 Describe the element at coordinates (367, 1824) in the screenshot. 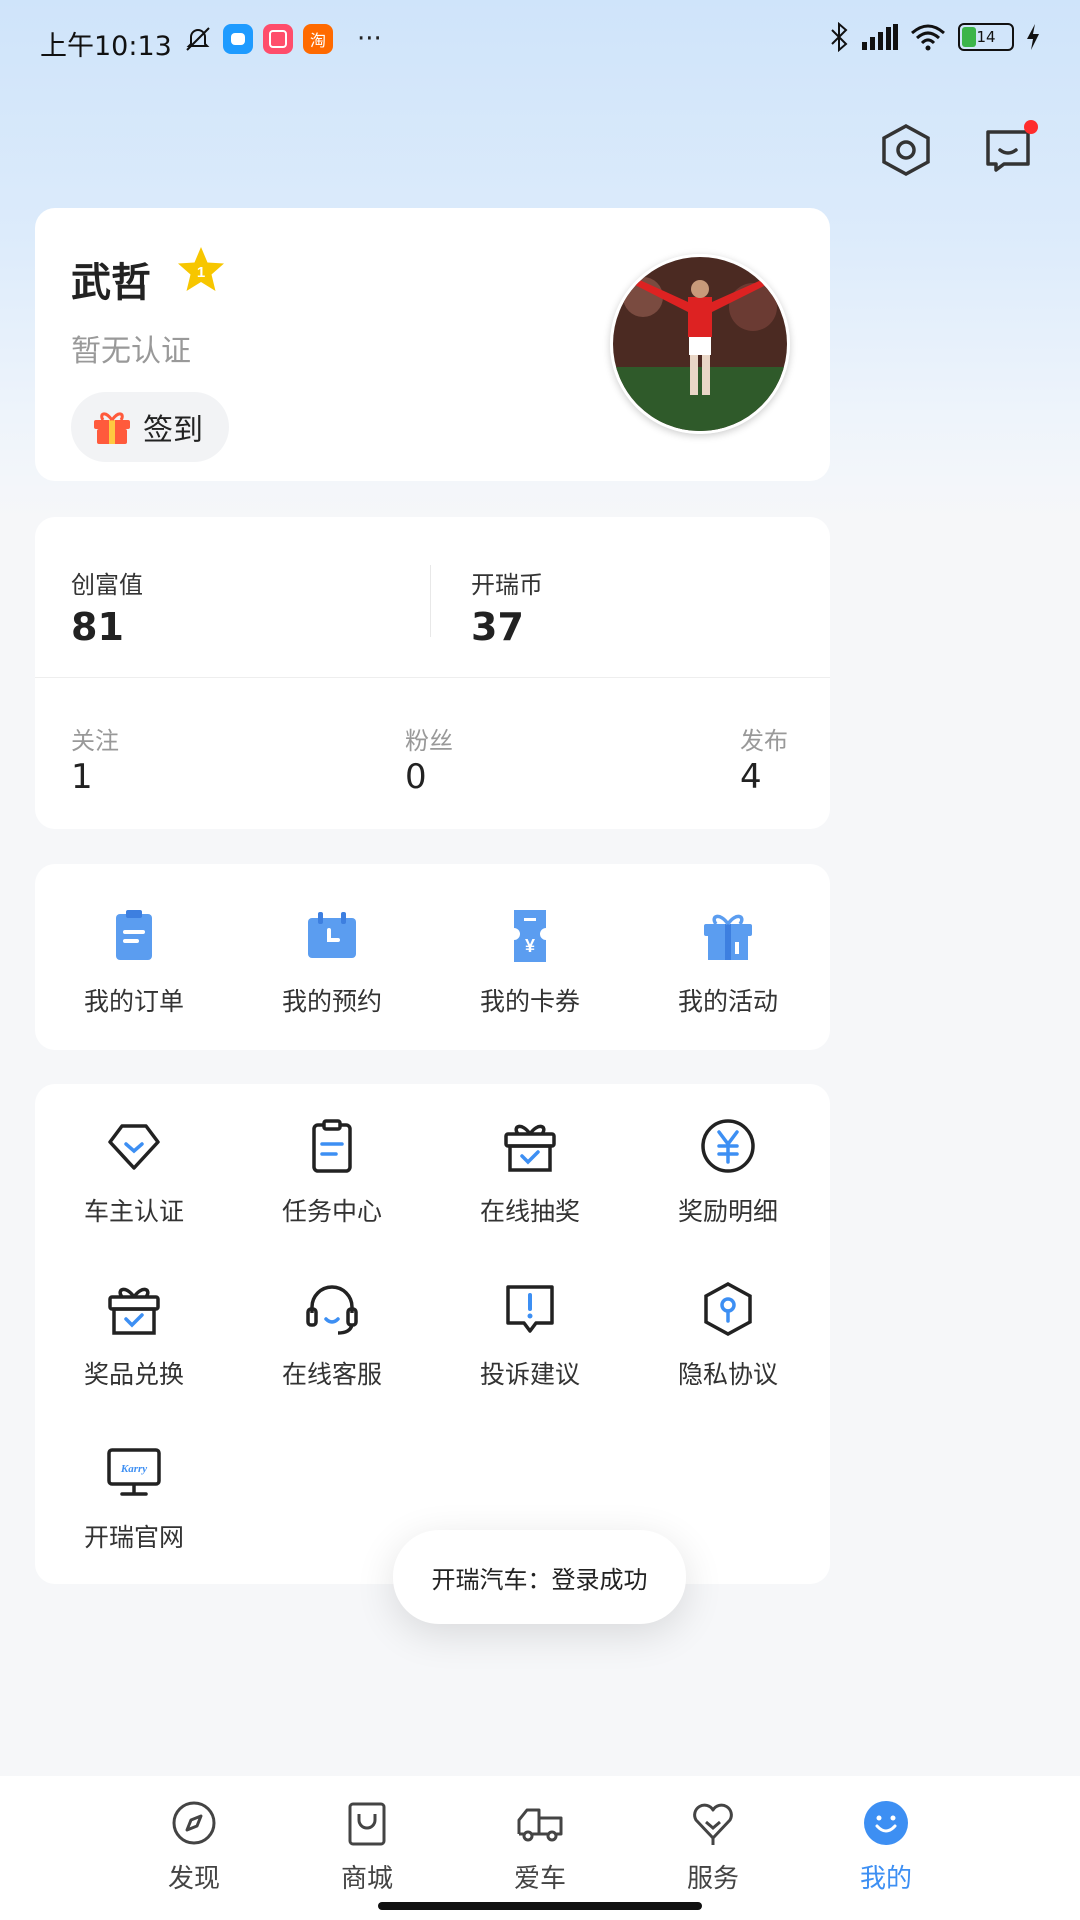

I see `shopping-bag-icon` at that location.